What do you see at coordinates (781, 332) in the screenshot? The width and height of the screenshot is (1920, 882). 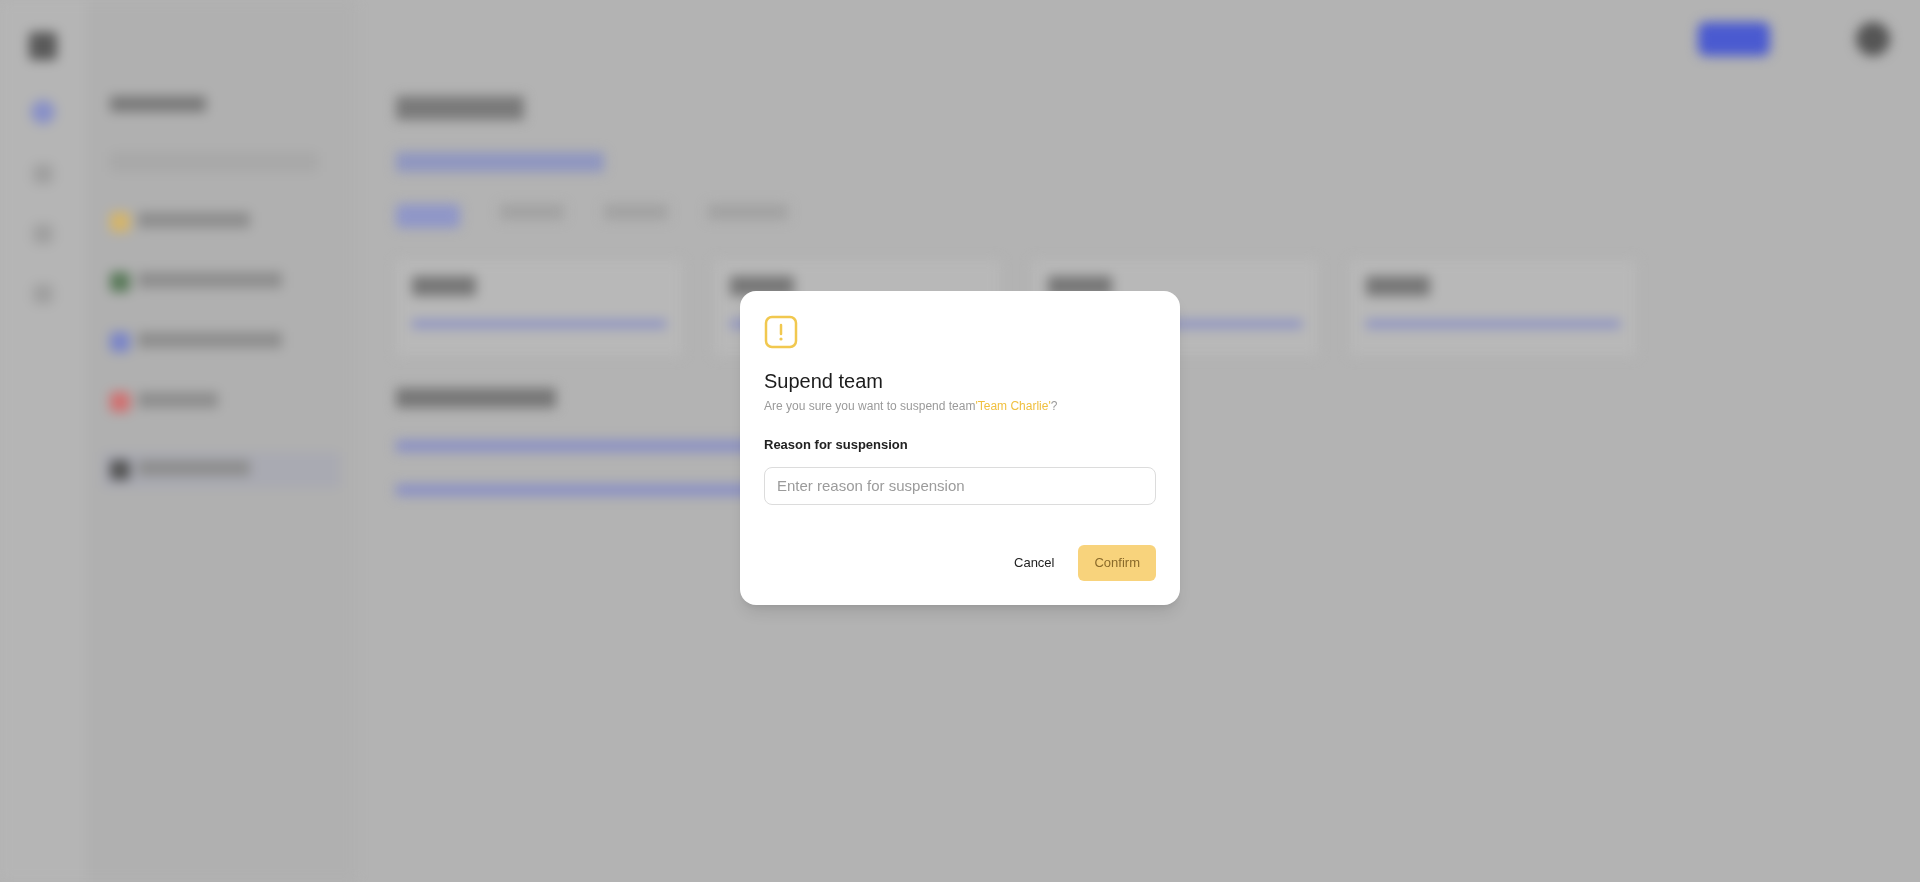 I see `warning-icon` at bounding box center [781, 332].